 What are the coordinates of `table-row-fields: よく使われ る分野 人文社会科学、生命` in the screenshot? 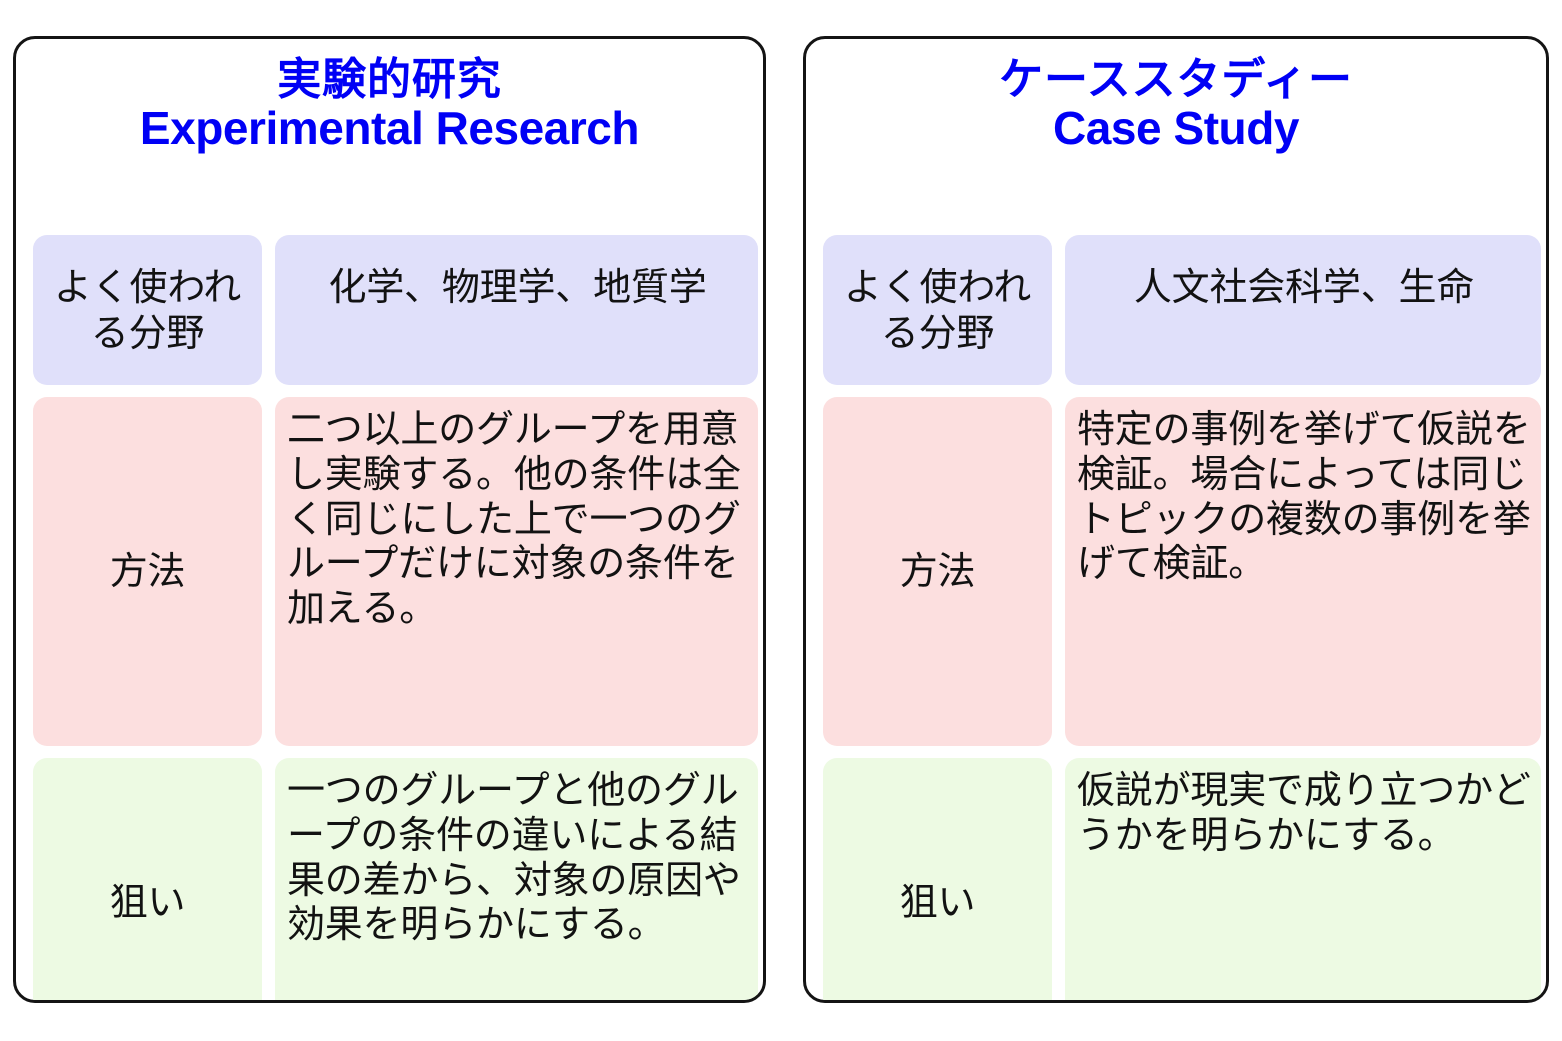 It's located at (1176, 310).